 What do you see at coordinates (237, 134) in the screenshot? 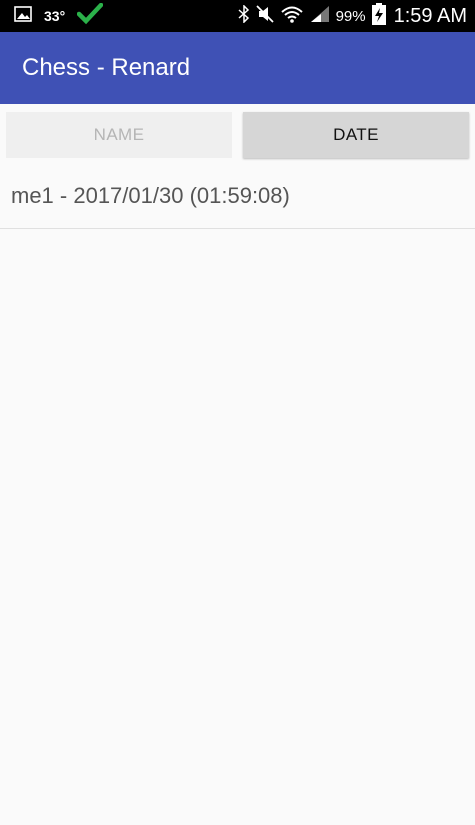
I see `sort-tabs: NAME DATE` at bounding box center [237, 134].